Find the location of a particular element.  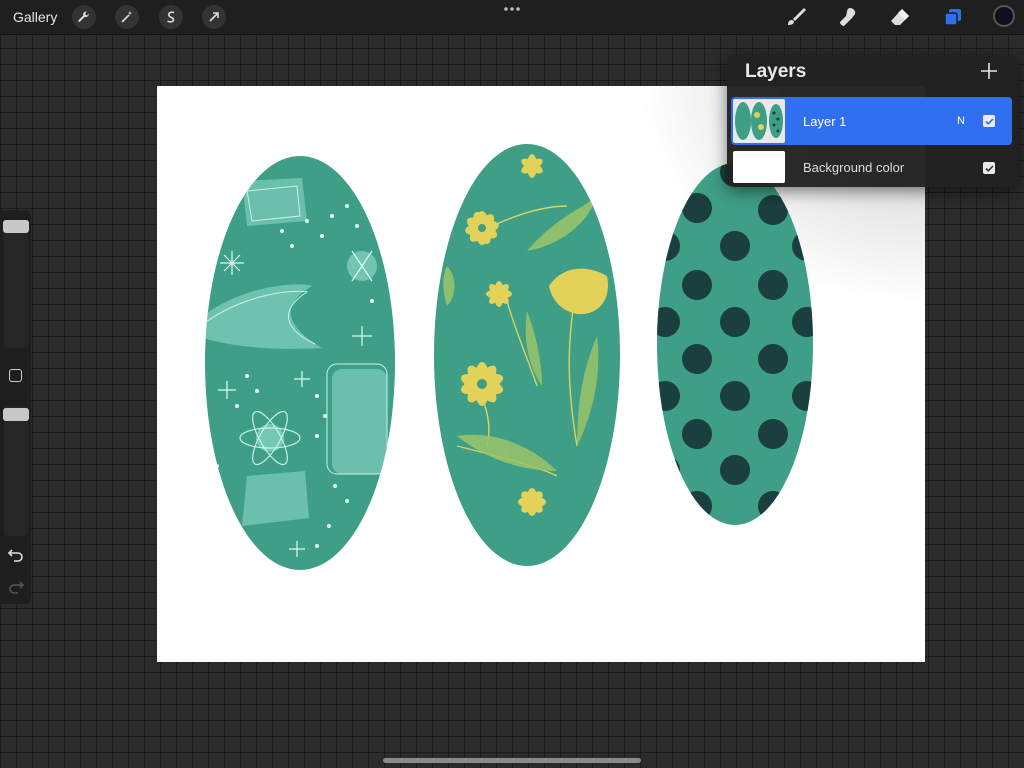

gallery-button: Gallery is located at coordinates (35, 17).